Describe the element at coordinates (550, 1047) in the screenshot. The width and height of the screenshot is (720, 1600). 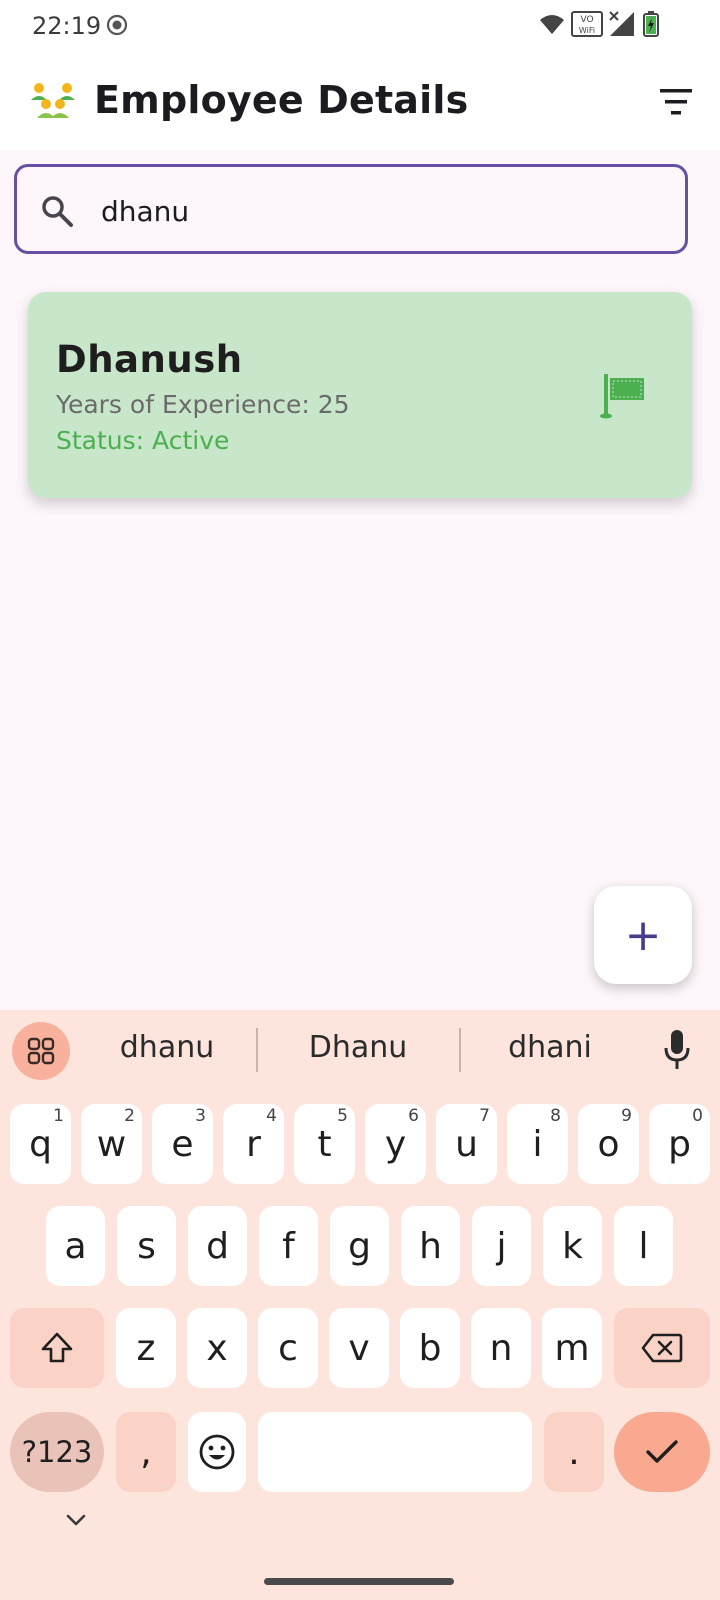
I see `suggestion-3: dhani` at that location.